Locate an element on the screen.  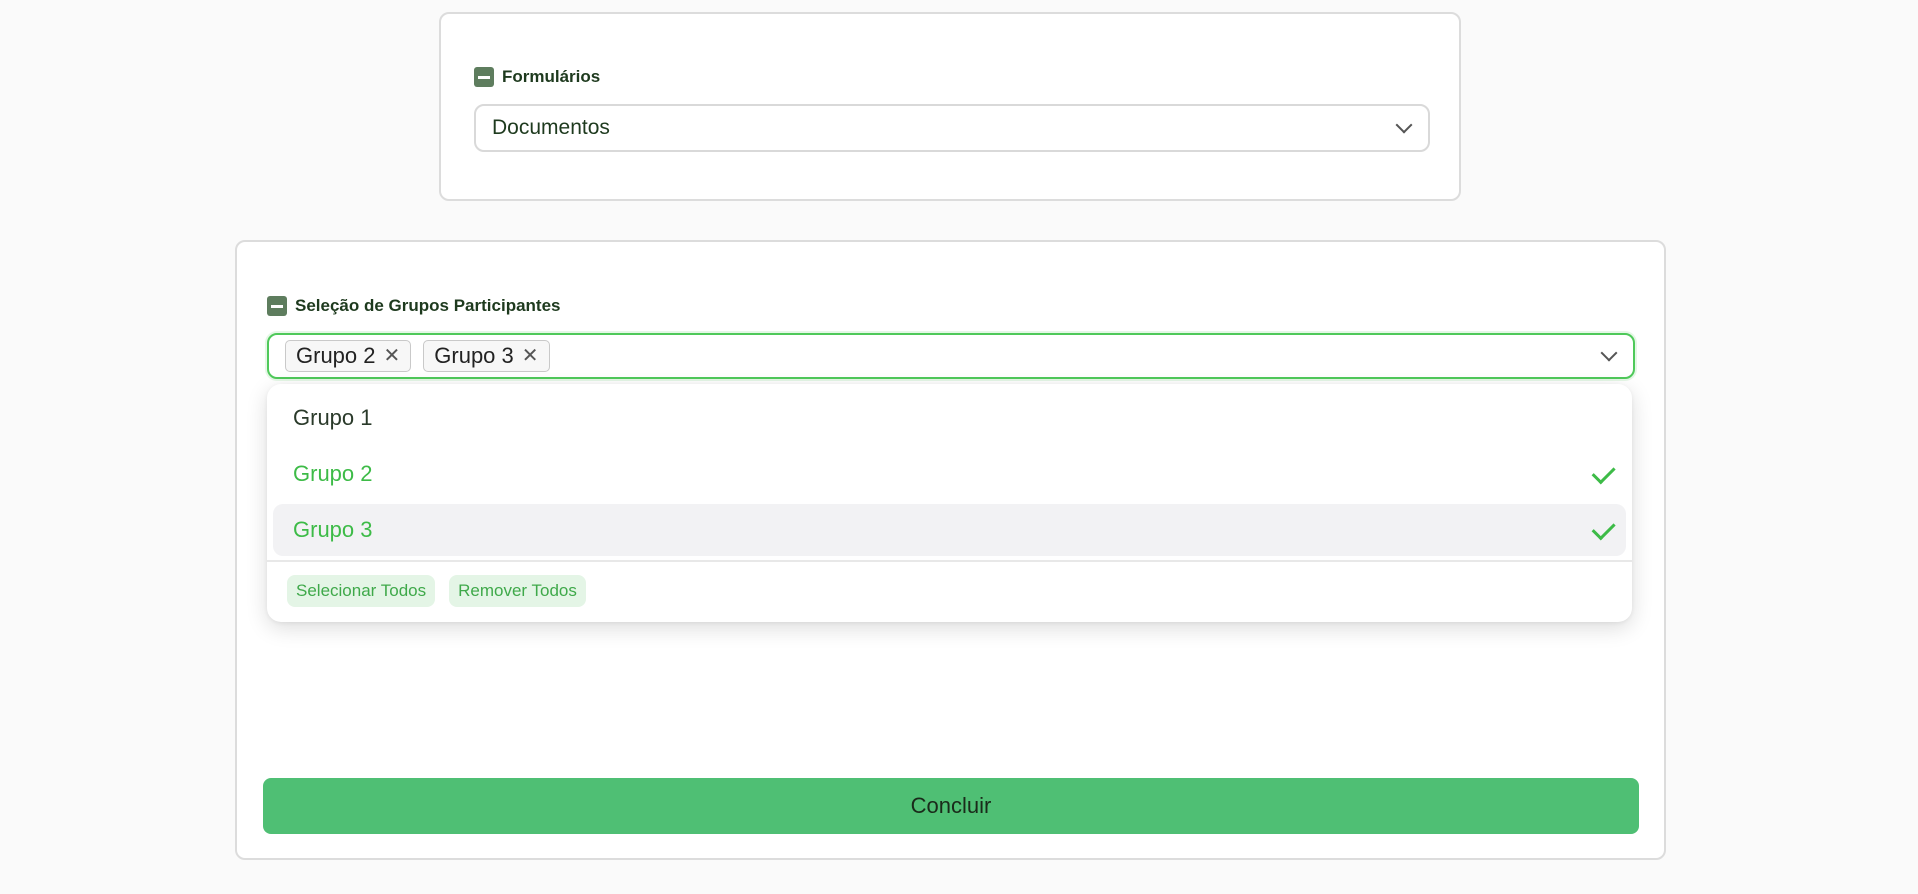
dropdown-actions: Selecionar Todos Remover Todos is located at coordinates (436, 591).